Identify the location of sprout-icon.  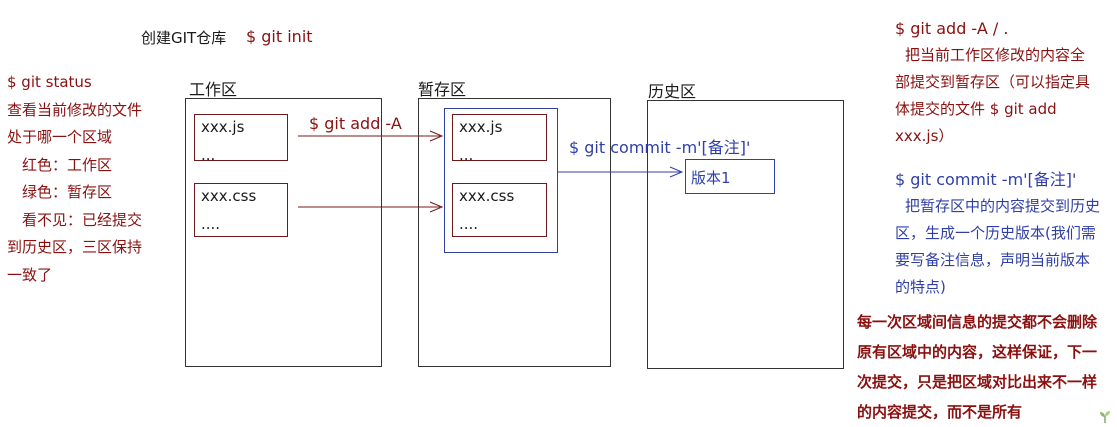
(1105, 417).